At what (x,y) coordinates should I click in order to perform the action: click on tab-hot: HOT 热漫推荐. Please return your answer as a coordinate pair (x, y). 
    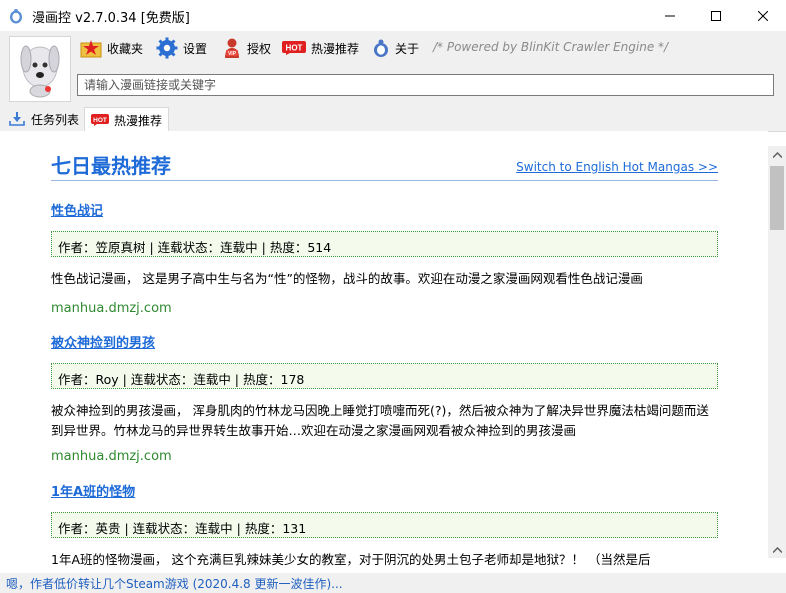
    Looking at the image, I should click on (127, 119).